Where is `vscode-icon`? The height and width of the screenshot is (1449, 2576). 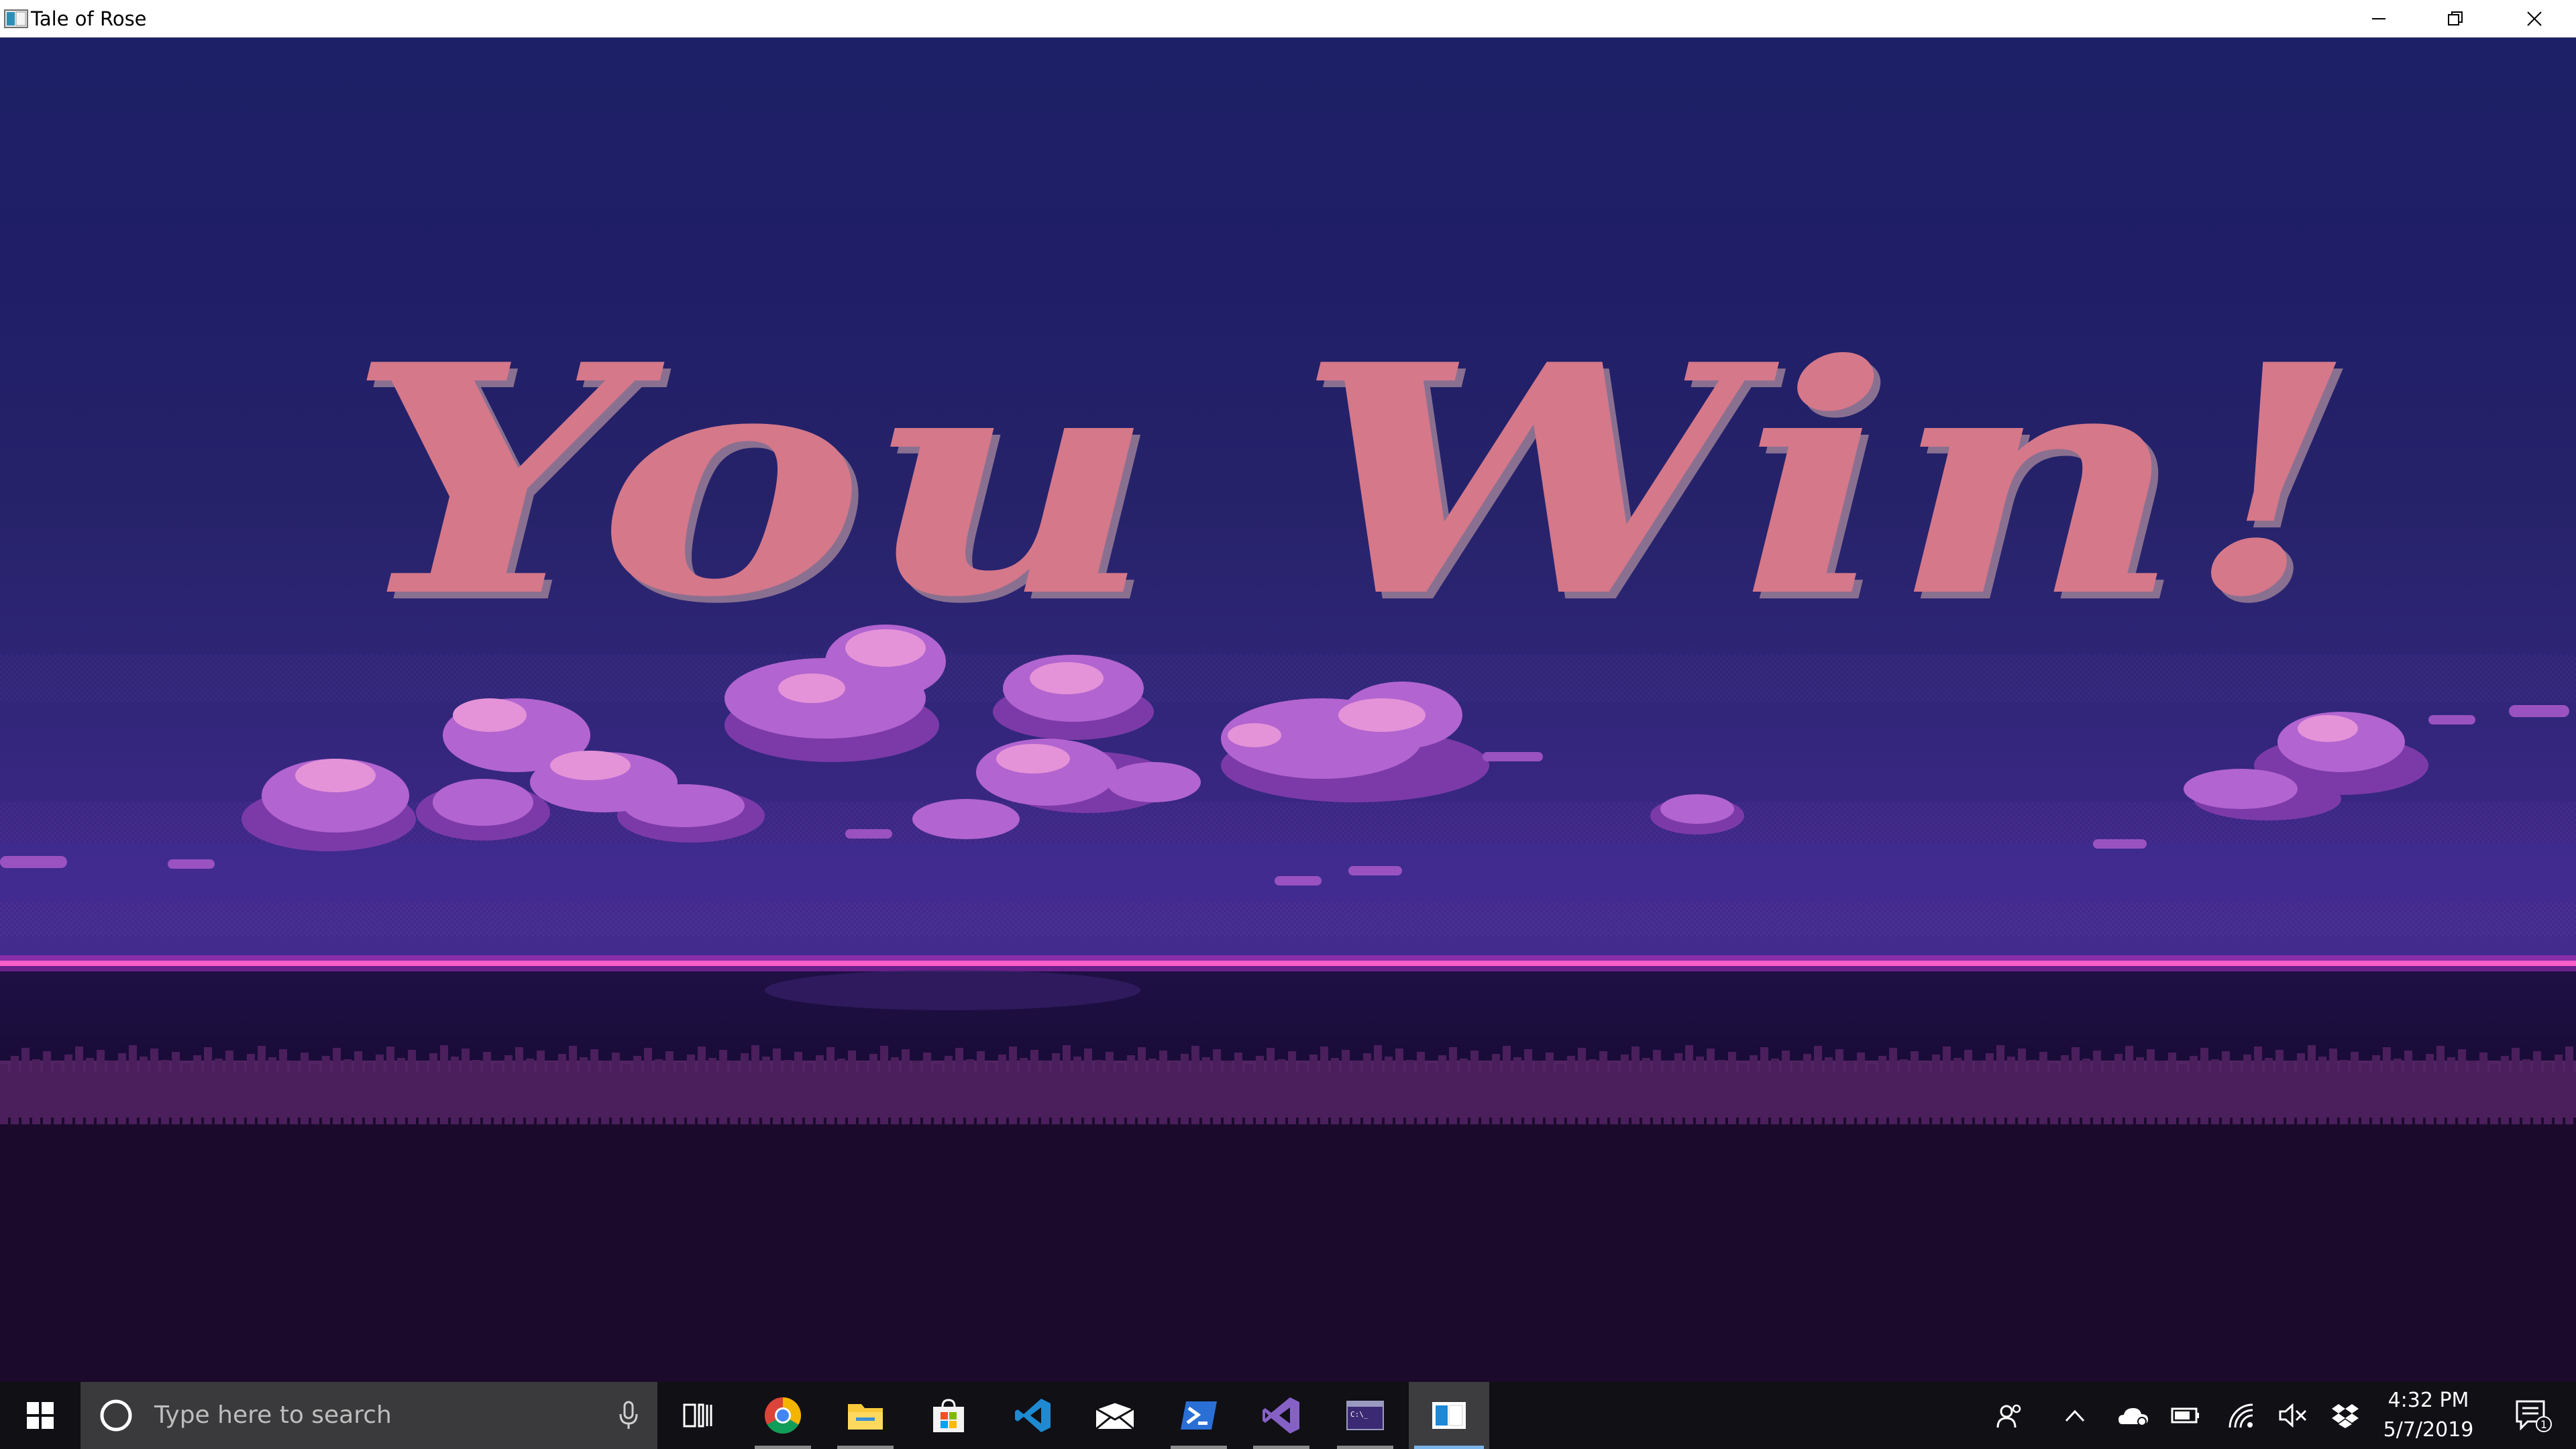 vscode-icon is located at coordinates (1033, 1415).